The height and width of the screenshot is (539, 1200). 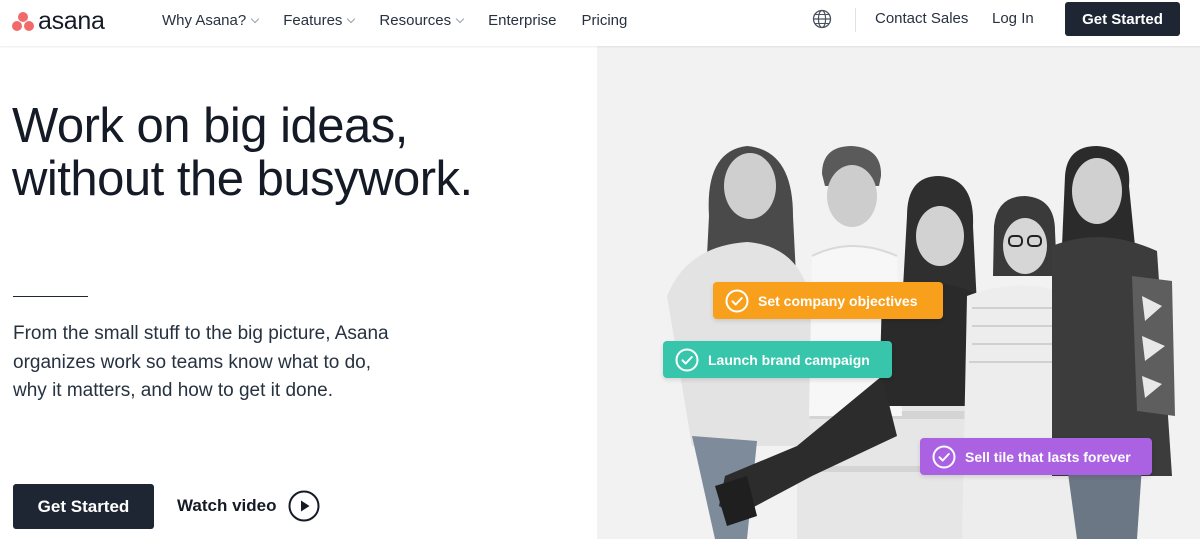 What do you see at coordinates (50, 296) in the screenshot?
I see `hero-divider` at bounding box center [50, 296].